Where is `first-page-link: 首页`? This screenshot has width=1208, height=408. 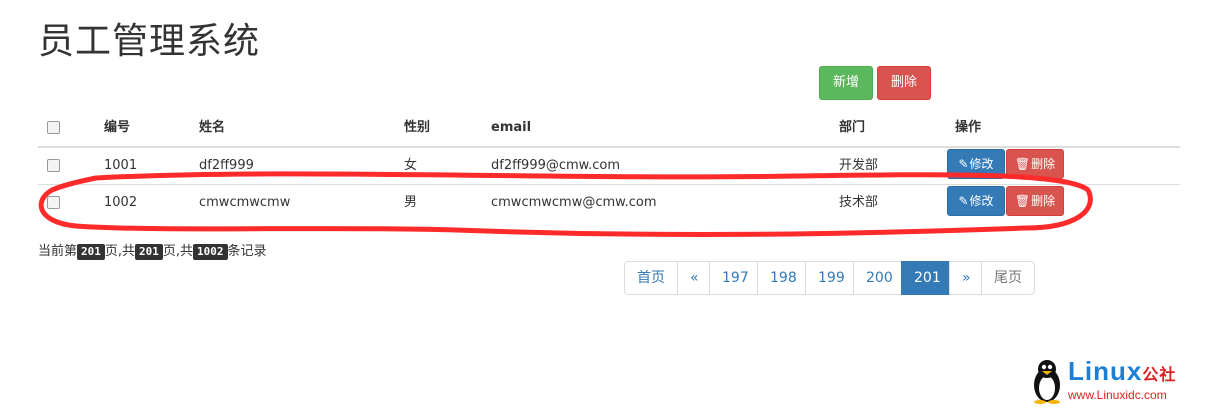
first-page-link: 首页 is located at coordinates (651, 278).